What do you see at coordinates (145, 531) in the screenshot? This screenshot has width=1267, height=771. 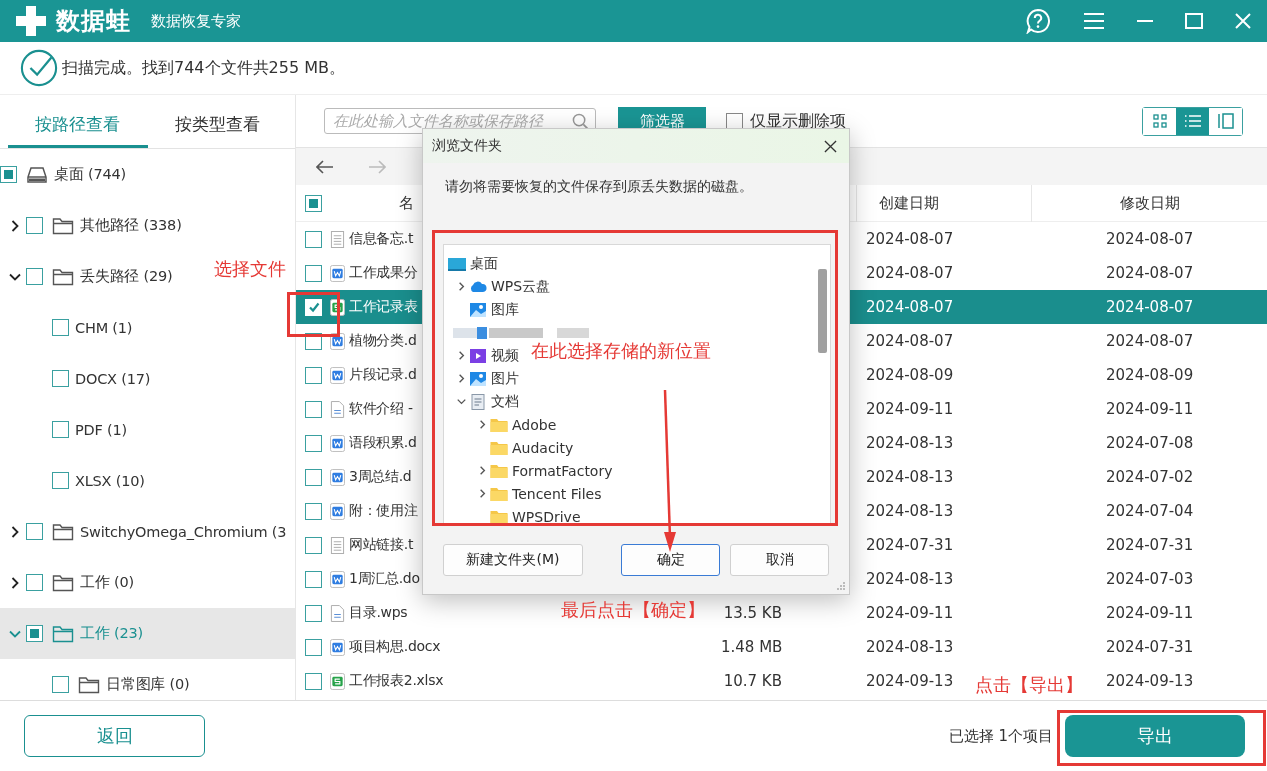 I see `tree-item: SwitchyOmega_Chromium (3` at bounding box center [145, 531].